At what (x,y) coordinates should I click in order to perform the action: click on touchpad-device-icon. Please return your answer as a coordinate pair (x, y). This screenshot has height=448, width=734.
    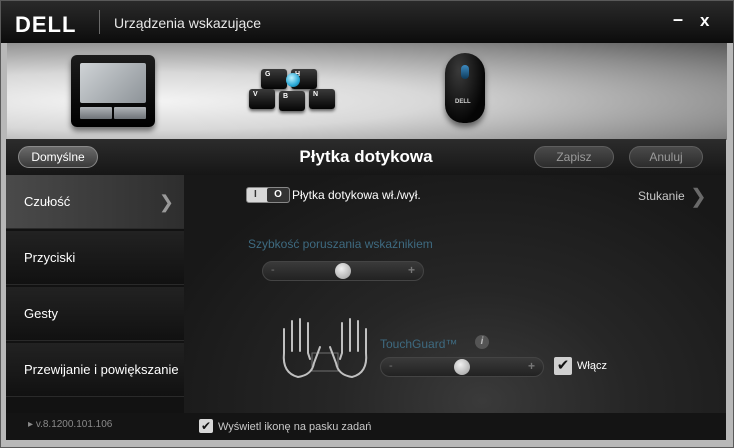
    Looking at the image, I should click on (113, 91).